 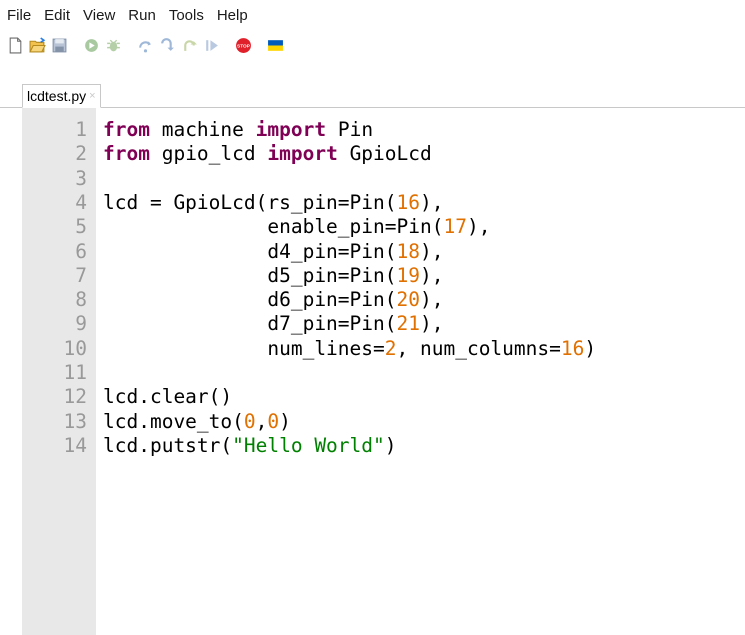 I want to click on code-line: 11, so click(x=383, y=373).